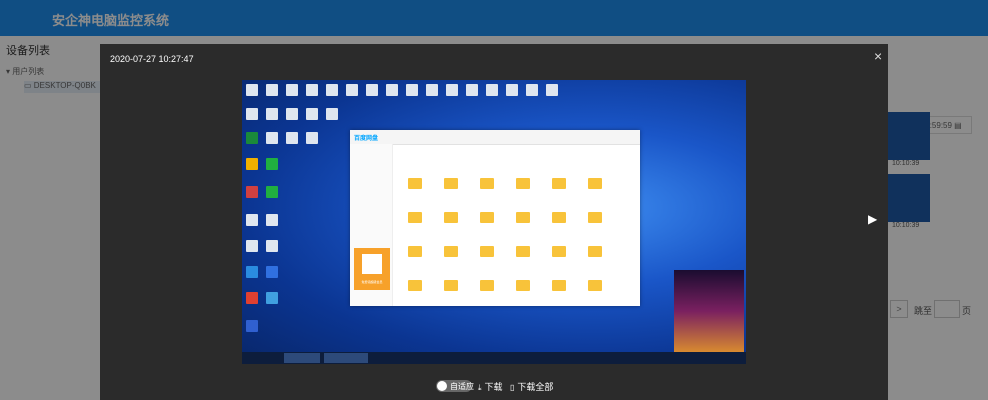 Image resolution: width=988 pixels, height=400 pixels. I want to click on window-logo: 百度网盘, so click(366, 139).